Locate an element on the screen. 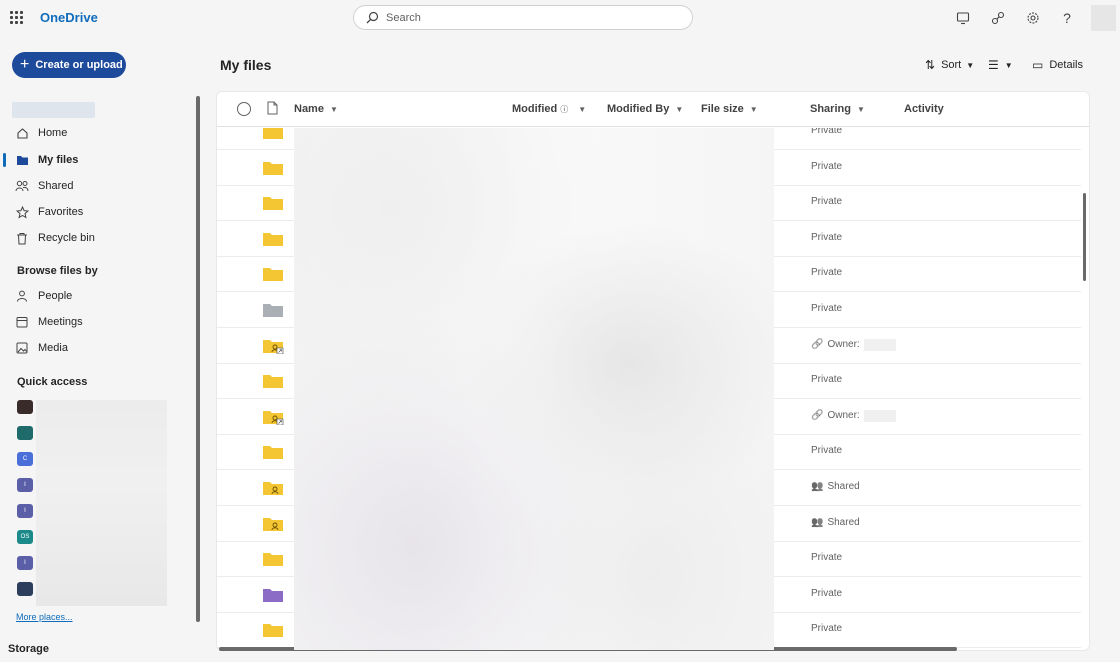 The height and width of the screenshot is (662, 1120). column-sharing: Sharing ▼ is located at coordinates (837, 109).